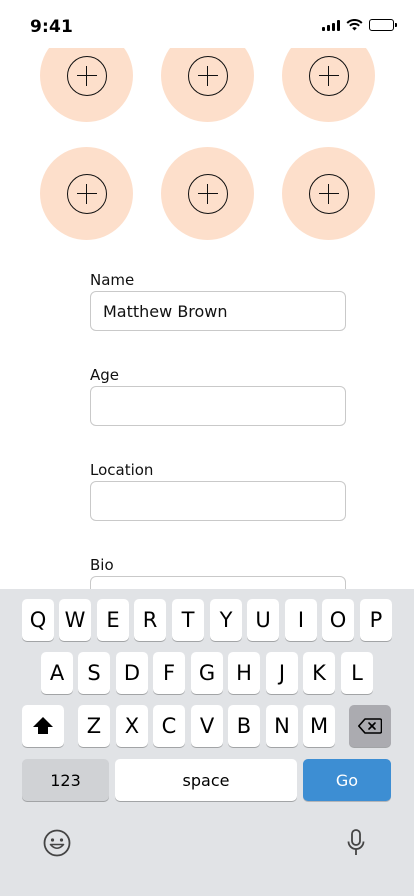 The image size is (414, 896). What do you see at coordinates (218, 311) in the screenshot?
I see `name-field` at bounding box center [218, 311].